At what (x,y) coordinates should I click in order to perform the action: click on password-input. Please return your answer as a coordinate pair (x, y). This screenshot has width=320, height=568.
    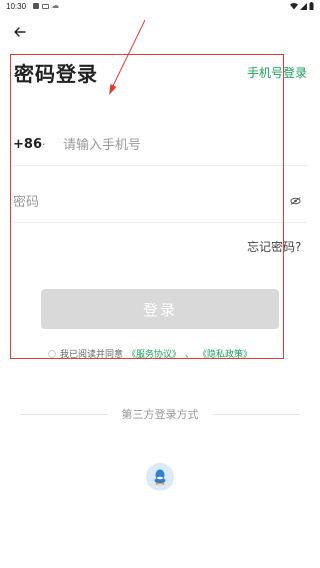
    Looking at the image, I should click on (138, 202).